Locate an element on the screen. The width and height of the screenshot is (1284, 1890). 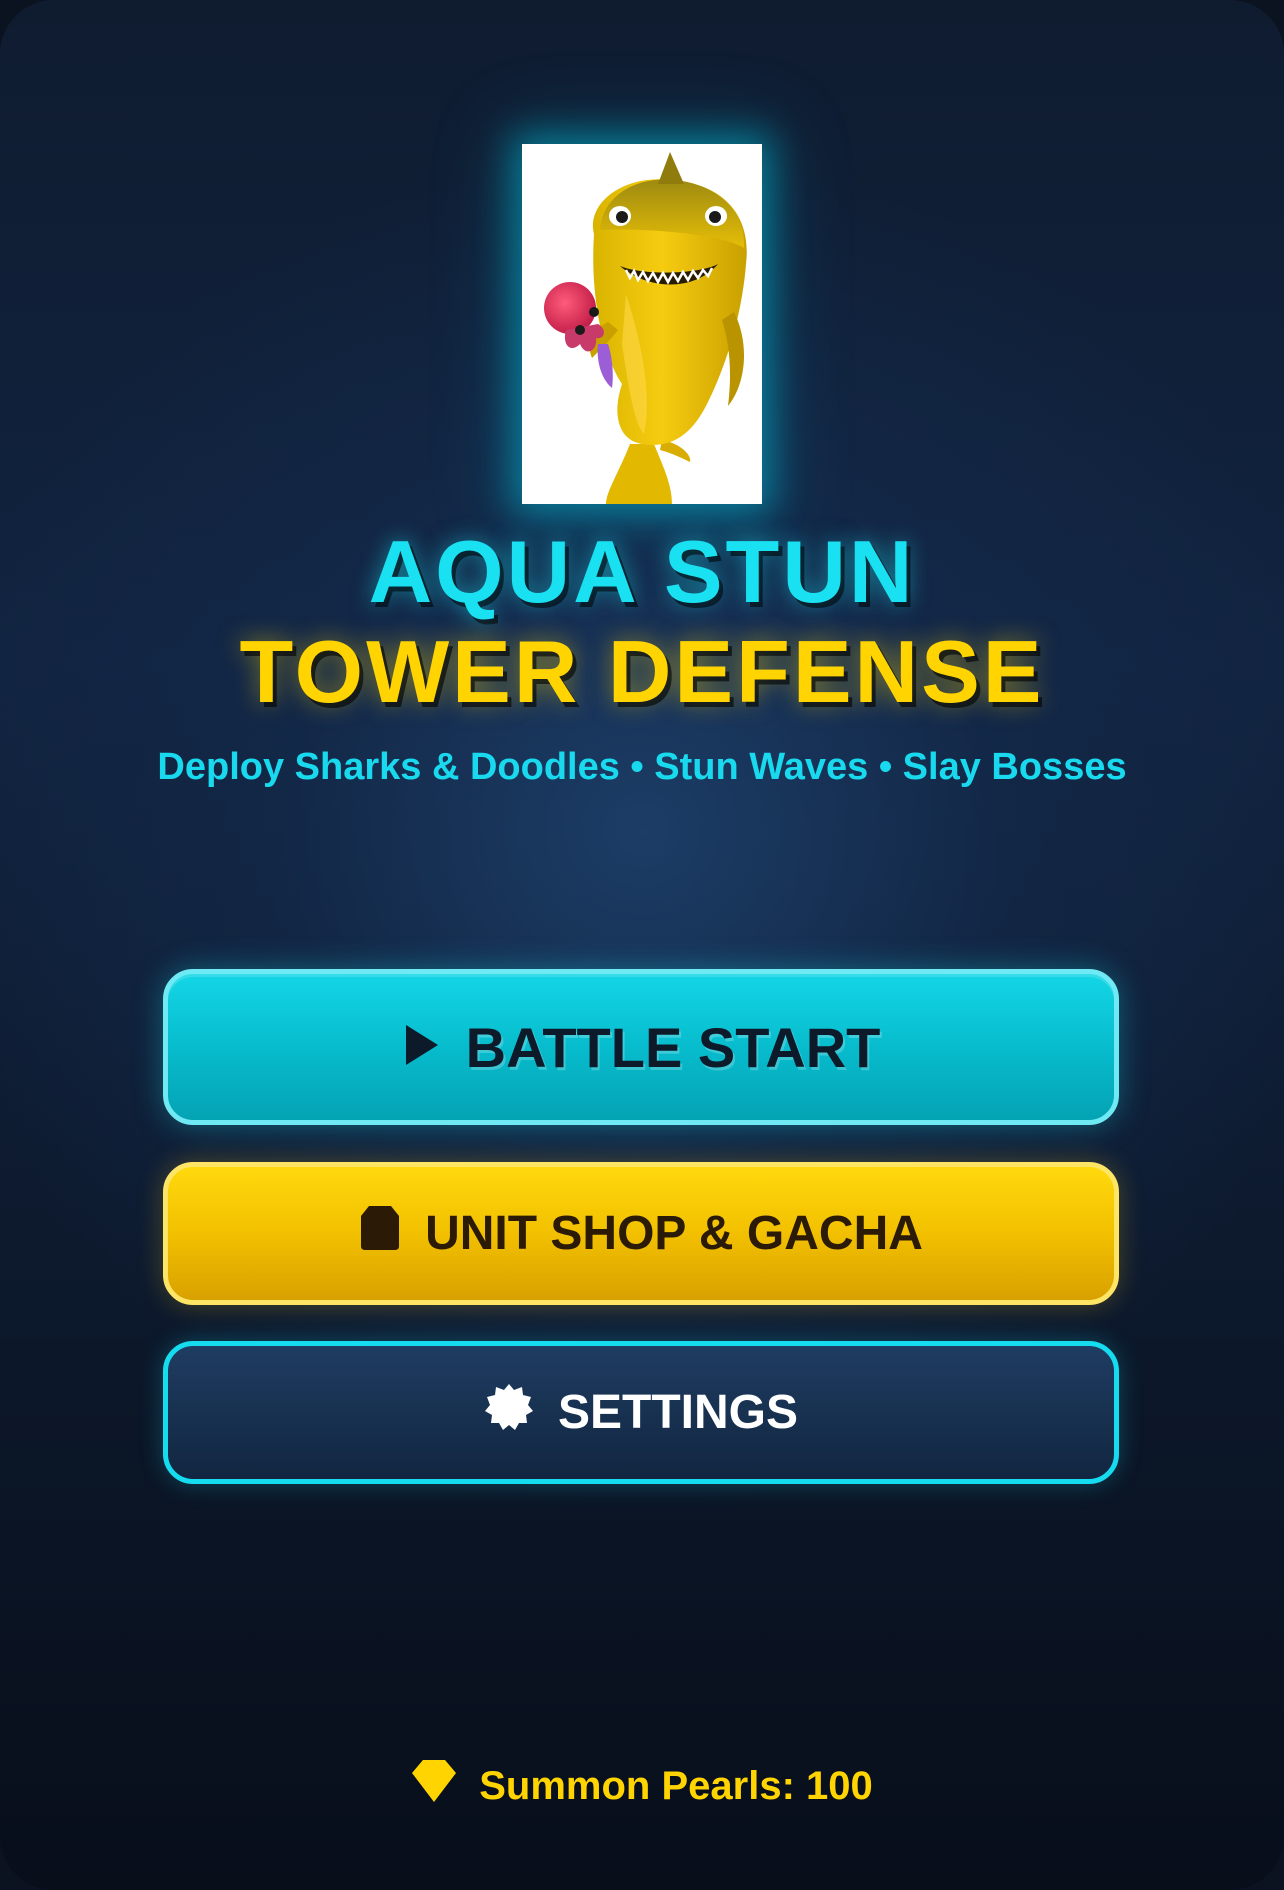
bag-icon is located at coordinates (380, 1234).